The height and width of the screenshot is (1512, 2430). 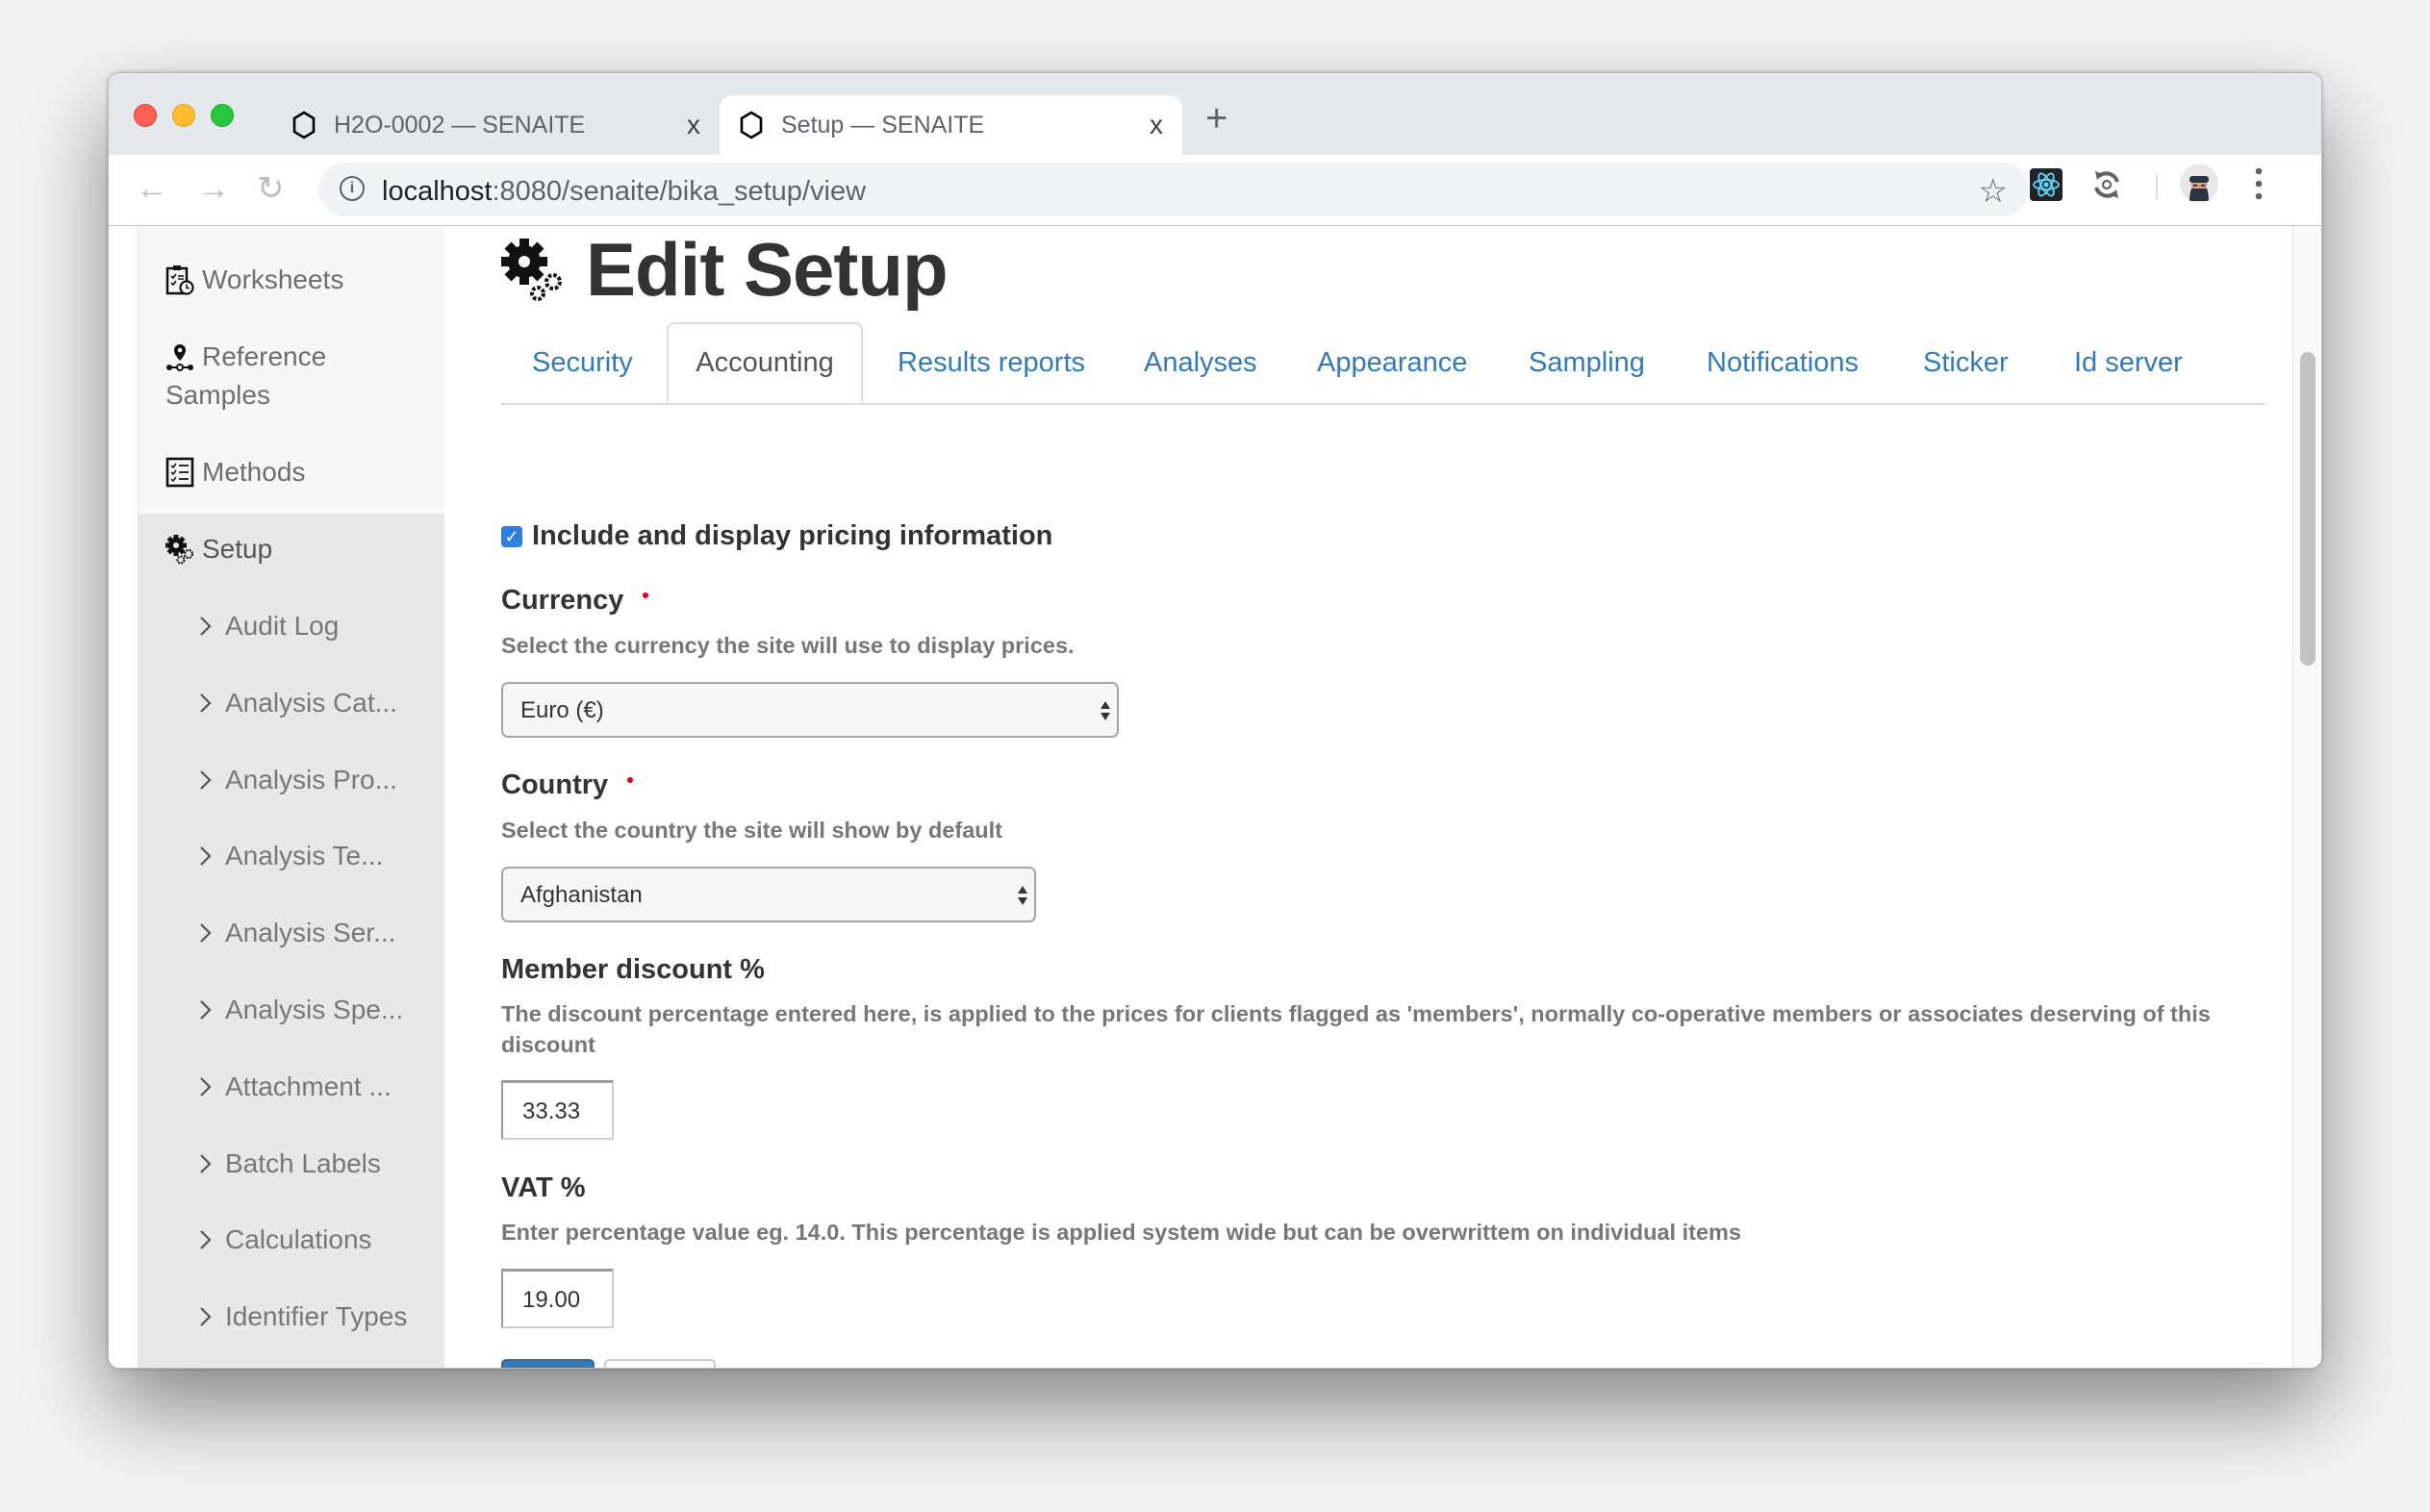 I want to click on tab-accounting: Accounting, so click(x=765, y=363).